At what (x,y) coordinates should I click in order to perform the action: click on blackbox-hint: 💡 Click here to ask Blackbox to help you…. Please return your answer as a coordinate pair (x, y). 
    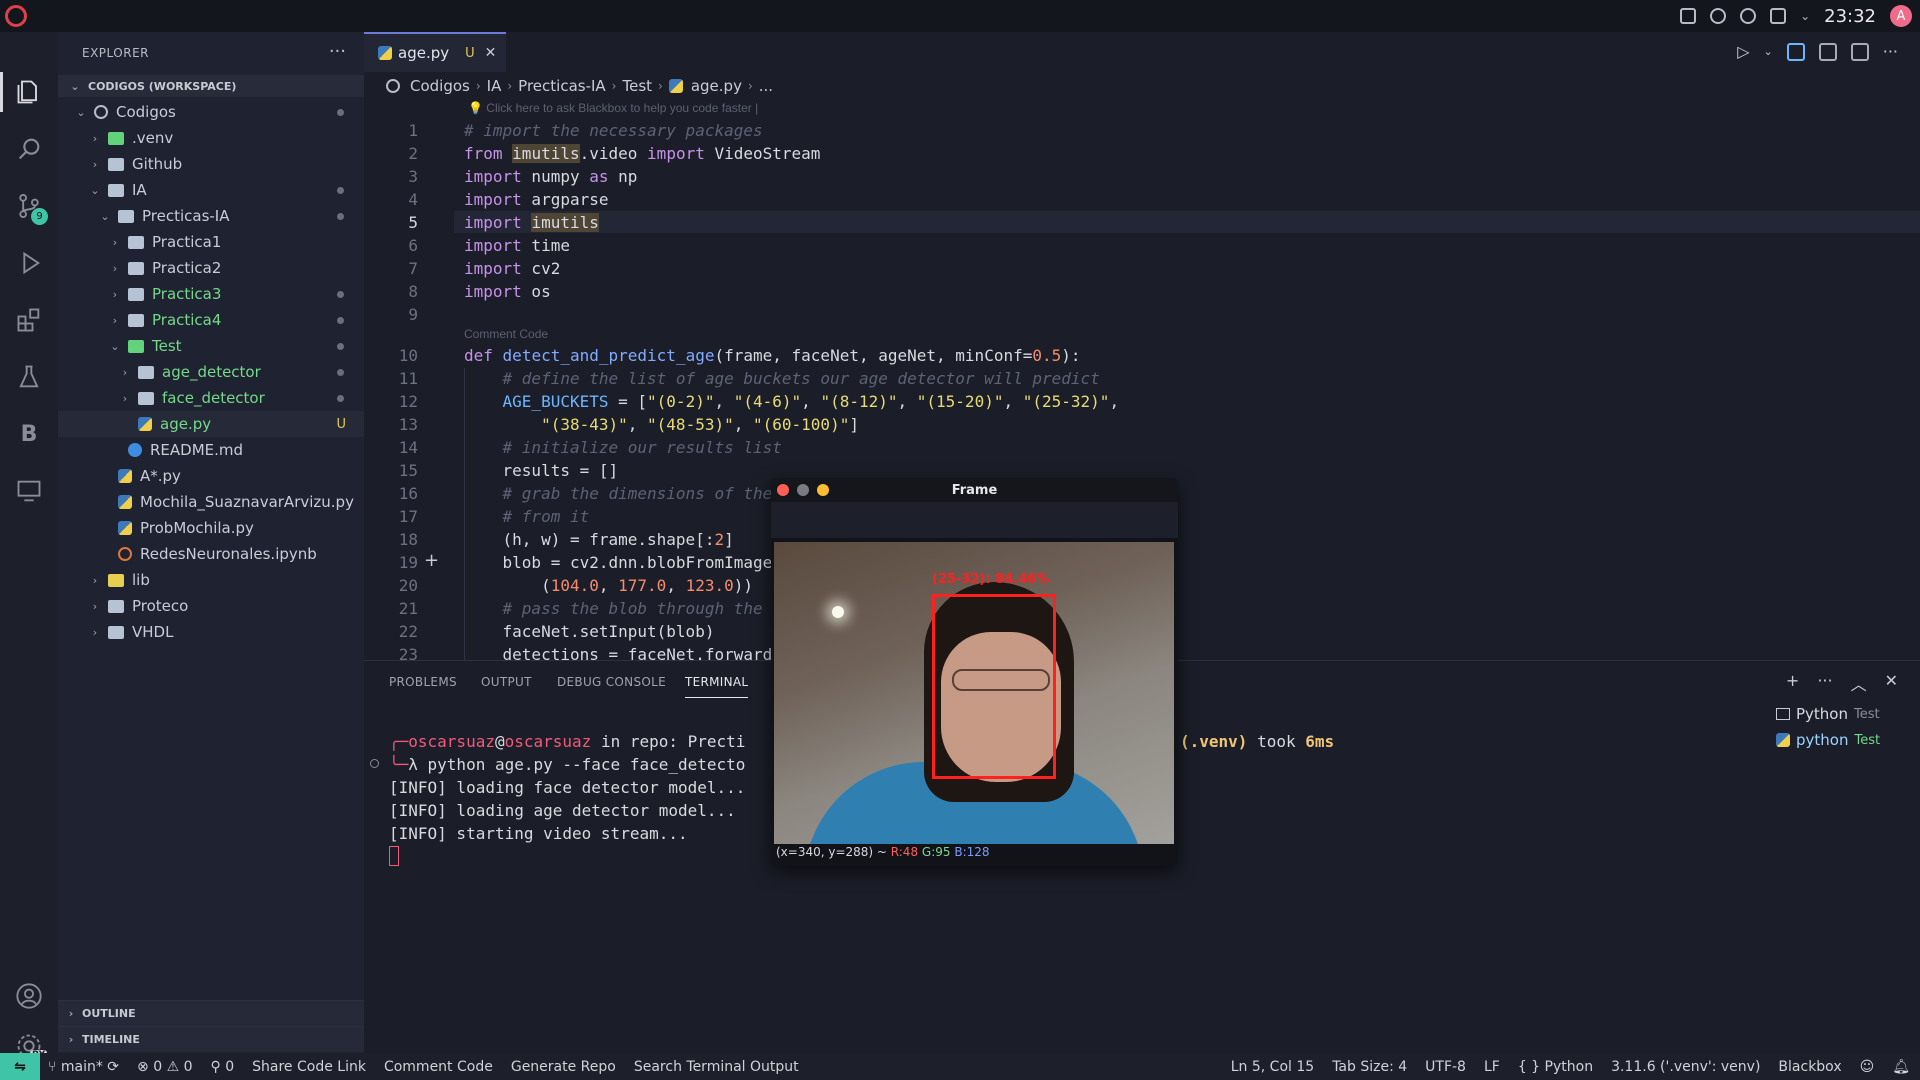
    Looking at the image, I should click on (613, 108).